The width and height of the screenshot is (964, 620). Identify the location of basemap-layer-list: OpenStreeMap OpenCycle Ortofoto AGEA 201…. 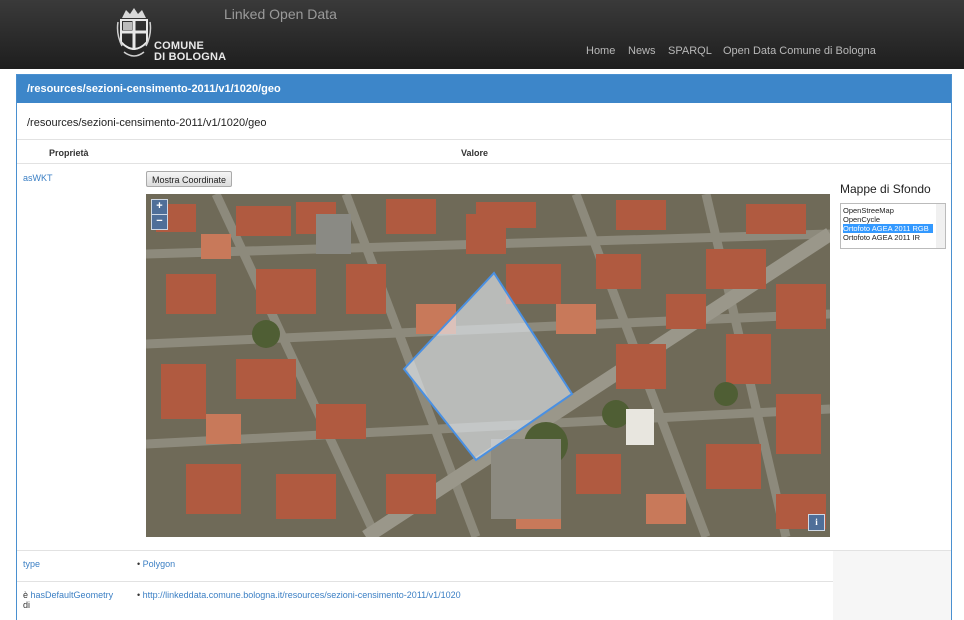
(893, 226).